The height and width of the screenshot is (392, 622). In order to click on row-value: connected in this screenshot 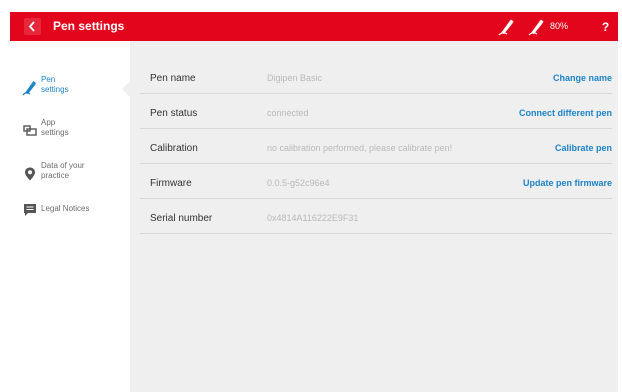, I will do `click(288, 113)`.